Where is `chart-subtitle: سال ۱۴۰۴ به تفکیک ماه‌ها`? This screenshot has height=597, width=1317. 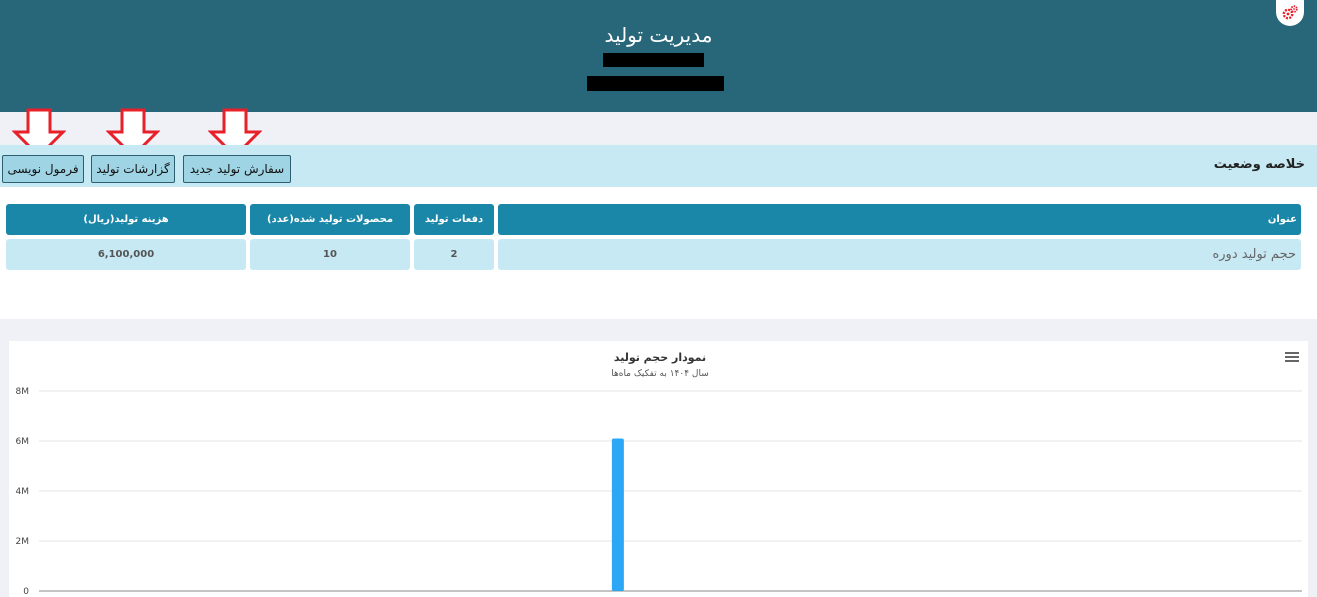
chart-subtitle: سال ۱۴۰۴ به تفکیک ماه‌ها is located at coordinates (660, 374).